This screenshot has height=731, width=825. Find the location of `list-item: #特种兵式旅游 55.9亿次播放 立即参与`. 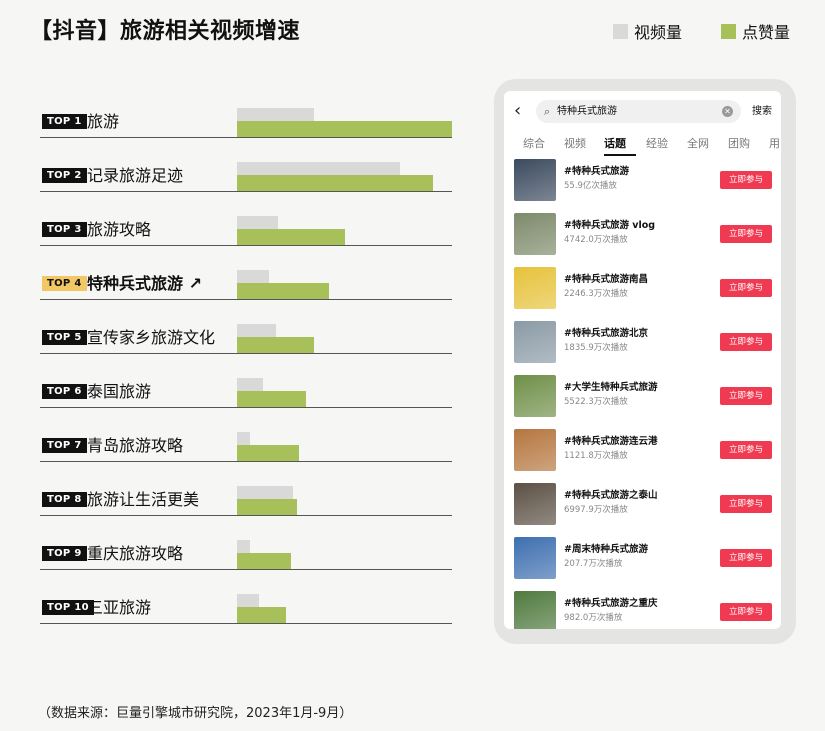

list-item: #特种兵式旅游 55.9亿次播放 立即参与 is located at coordinates (642, 185).